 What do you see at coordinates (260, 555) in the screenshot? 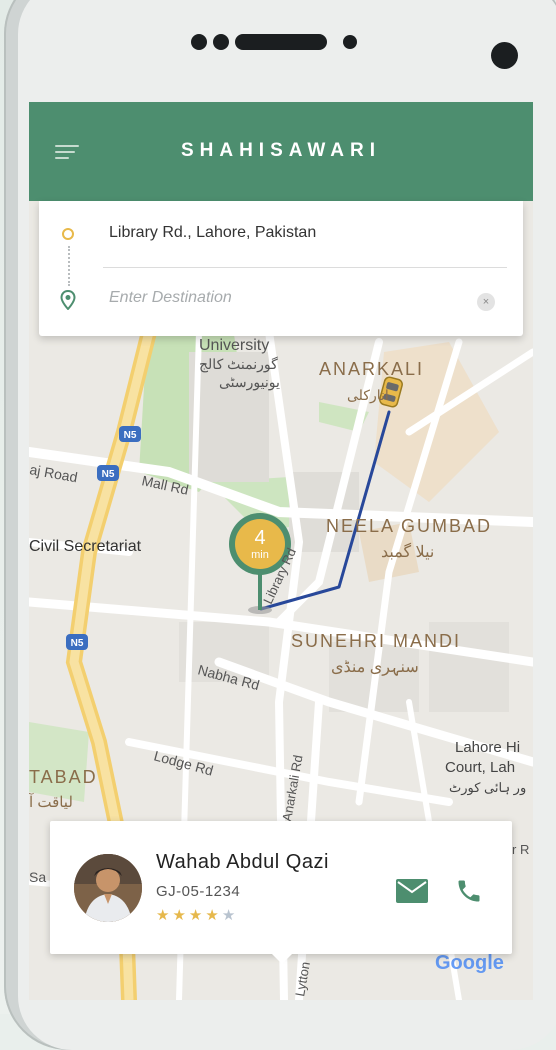
I see `eta-unit: min` at bounding box center [260, 555].